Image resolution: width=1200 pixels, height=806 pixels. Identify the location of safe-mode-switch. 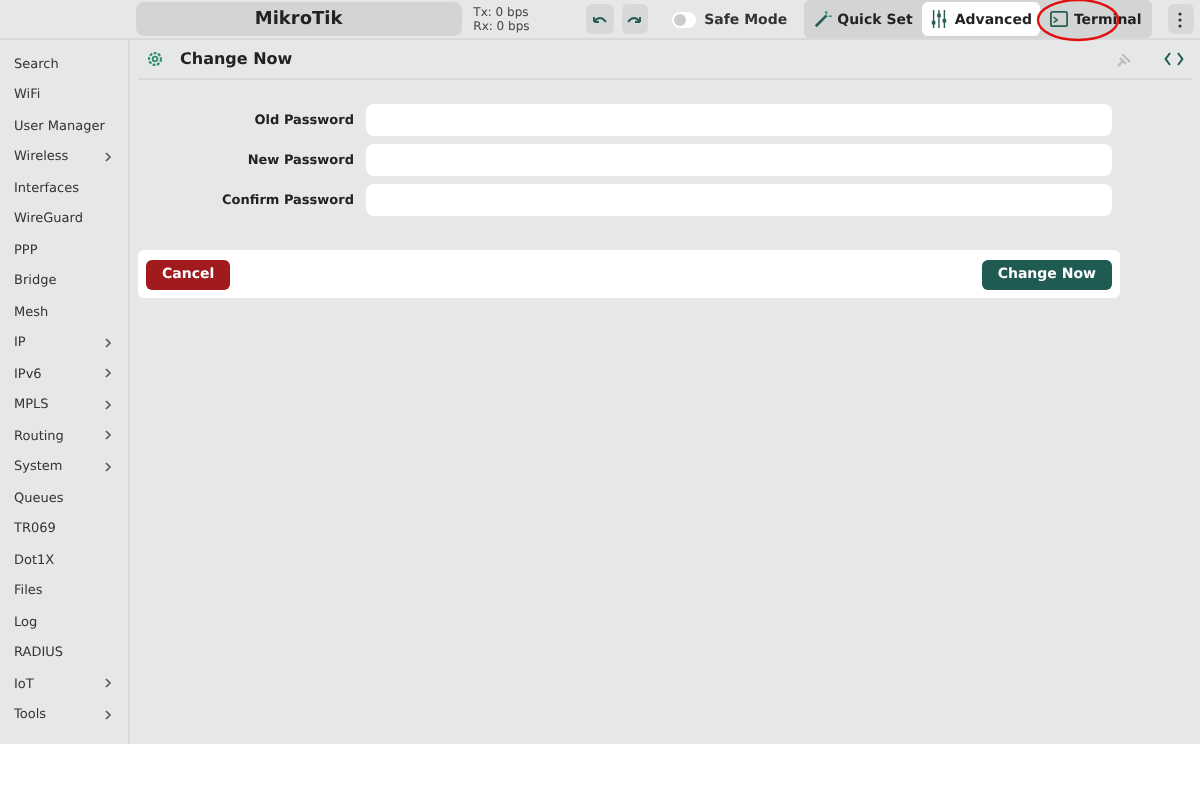
(684, 19).